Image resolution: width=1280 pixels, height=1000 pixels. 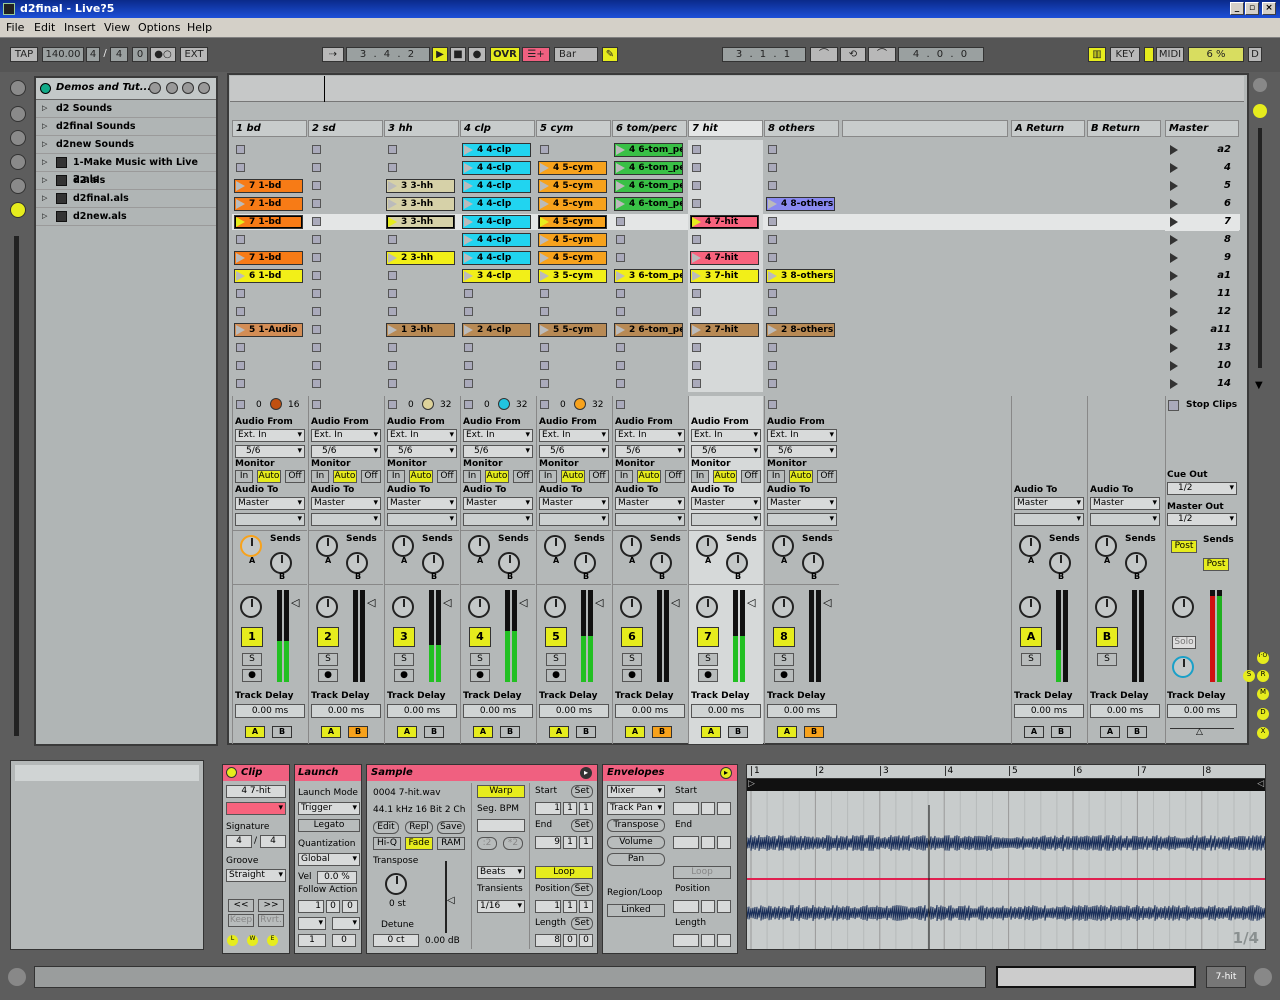 I want to click on song-position: 3 . 4 . 2, so click(x=388, y=54).